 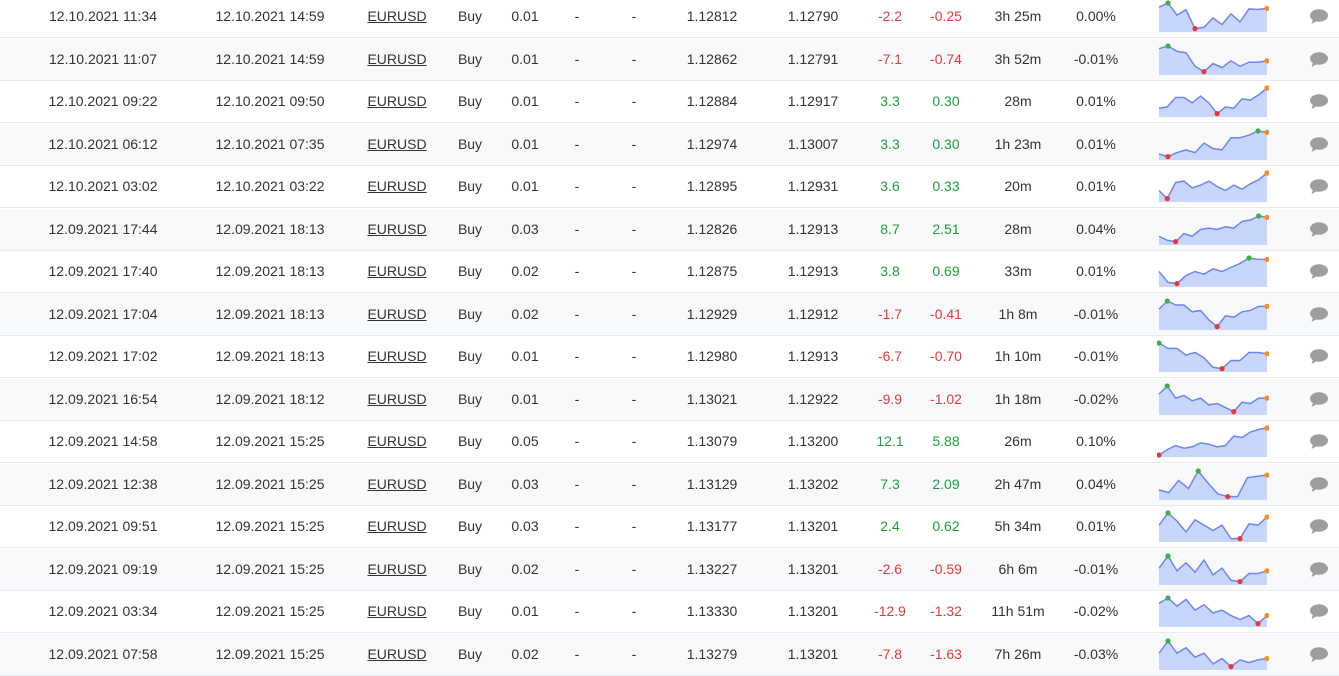 I want to click on close-price-cell: 1.12917, so click(x=813, y=101).